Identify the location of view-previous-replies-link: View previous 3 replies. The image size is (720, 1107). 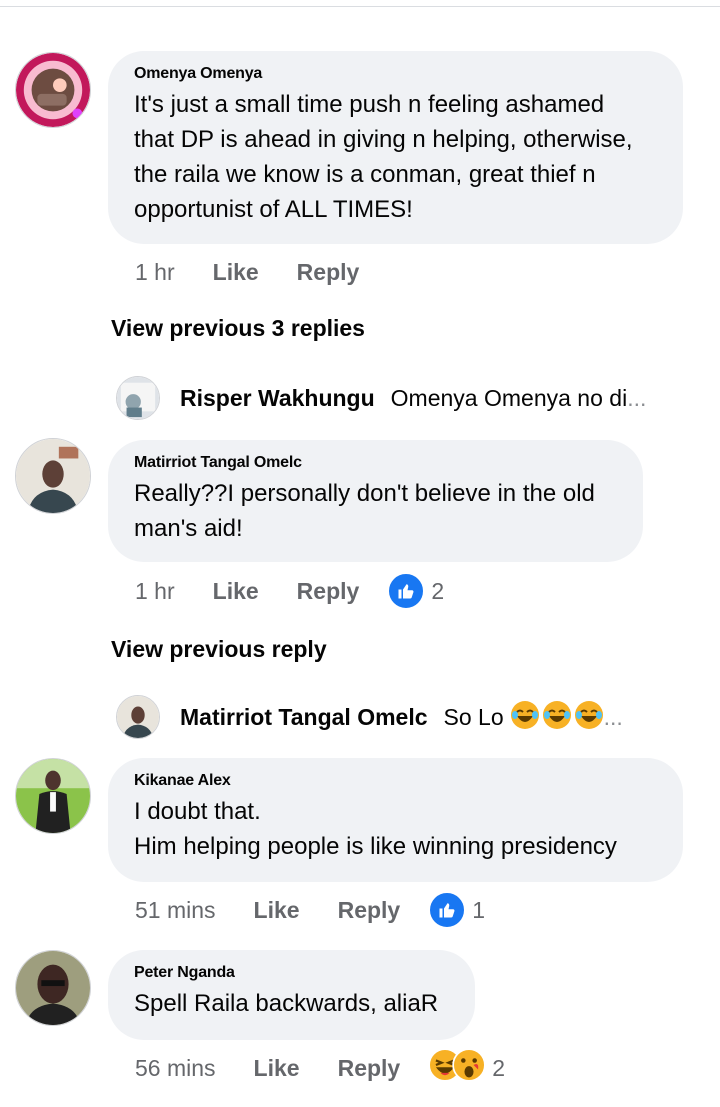
(238, 328).